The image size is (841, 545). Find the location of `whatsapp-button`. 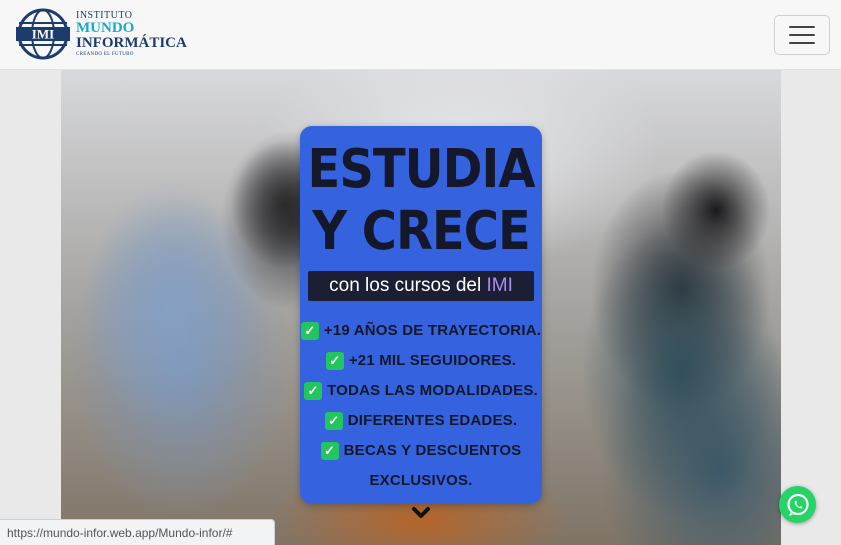

whatsapp-button is located at coordinates (797, 504).